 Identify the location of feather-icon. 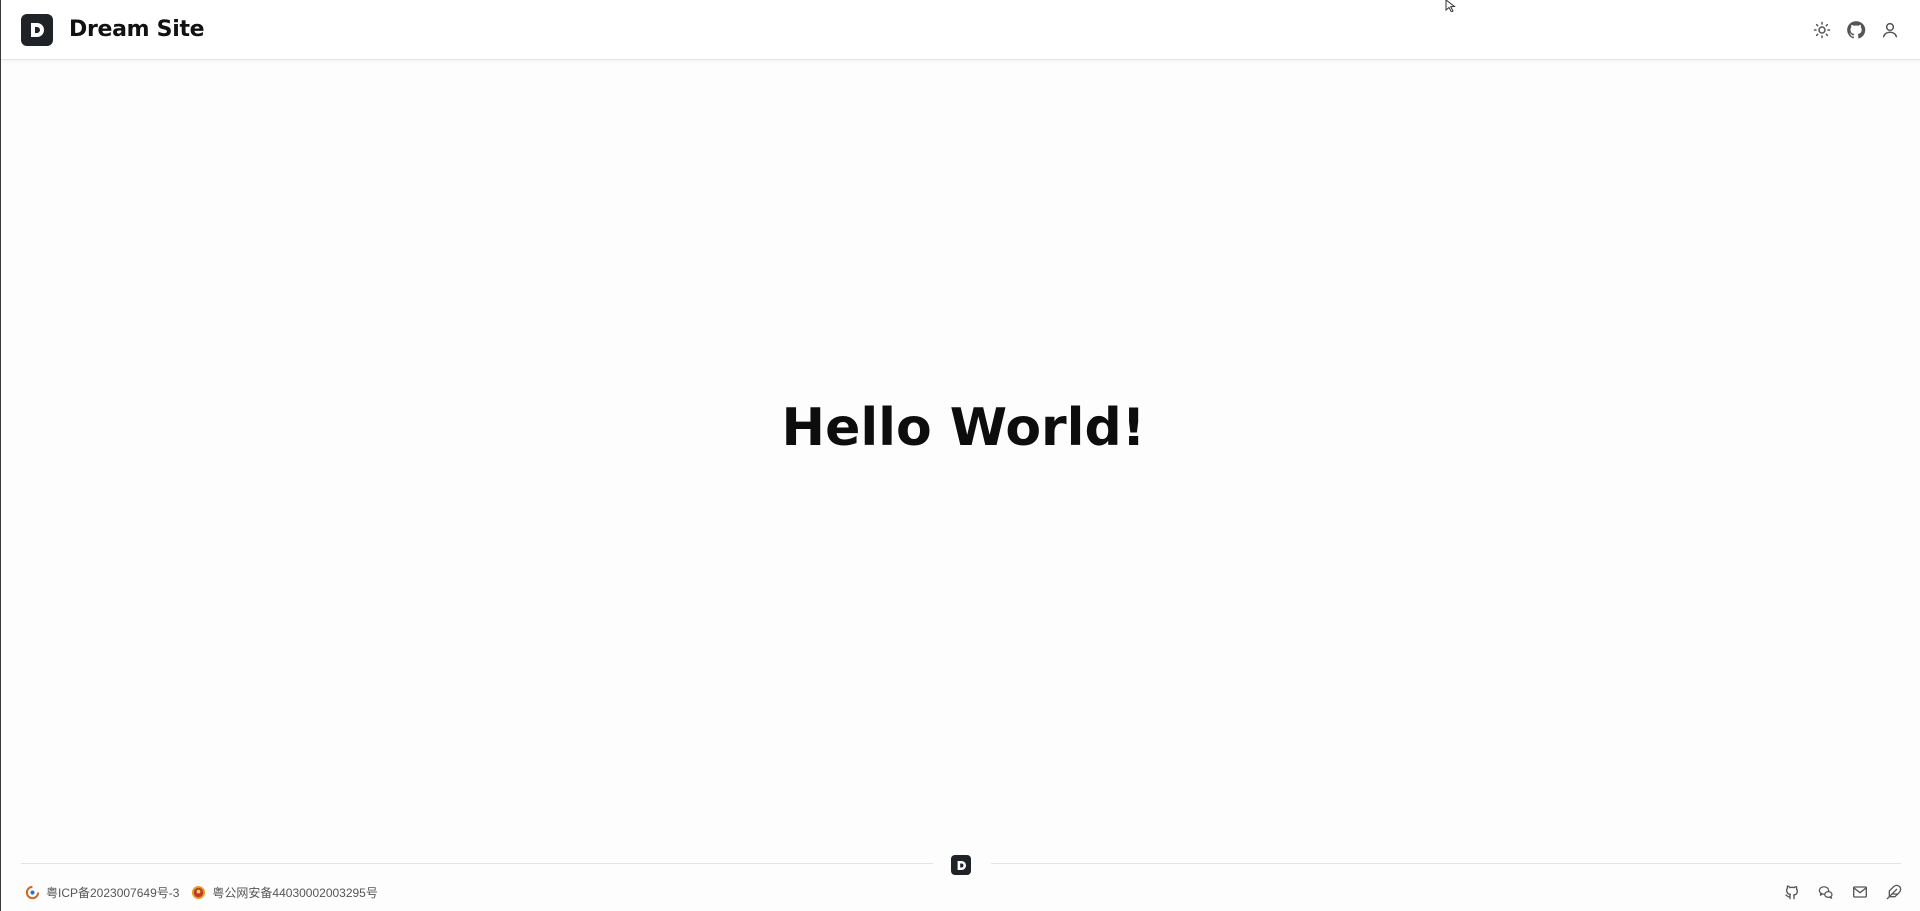
(1894, 892).